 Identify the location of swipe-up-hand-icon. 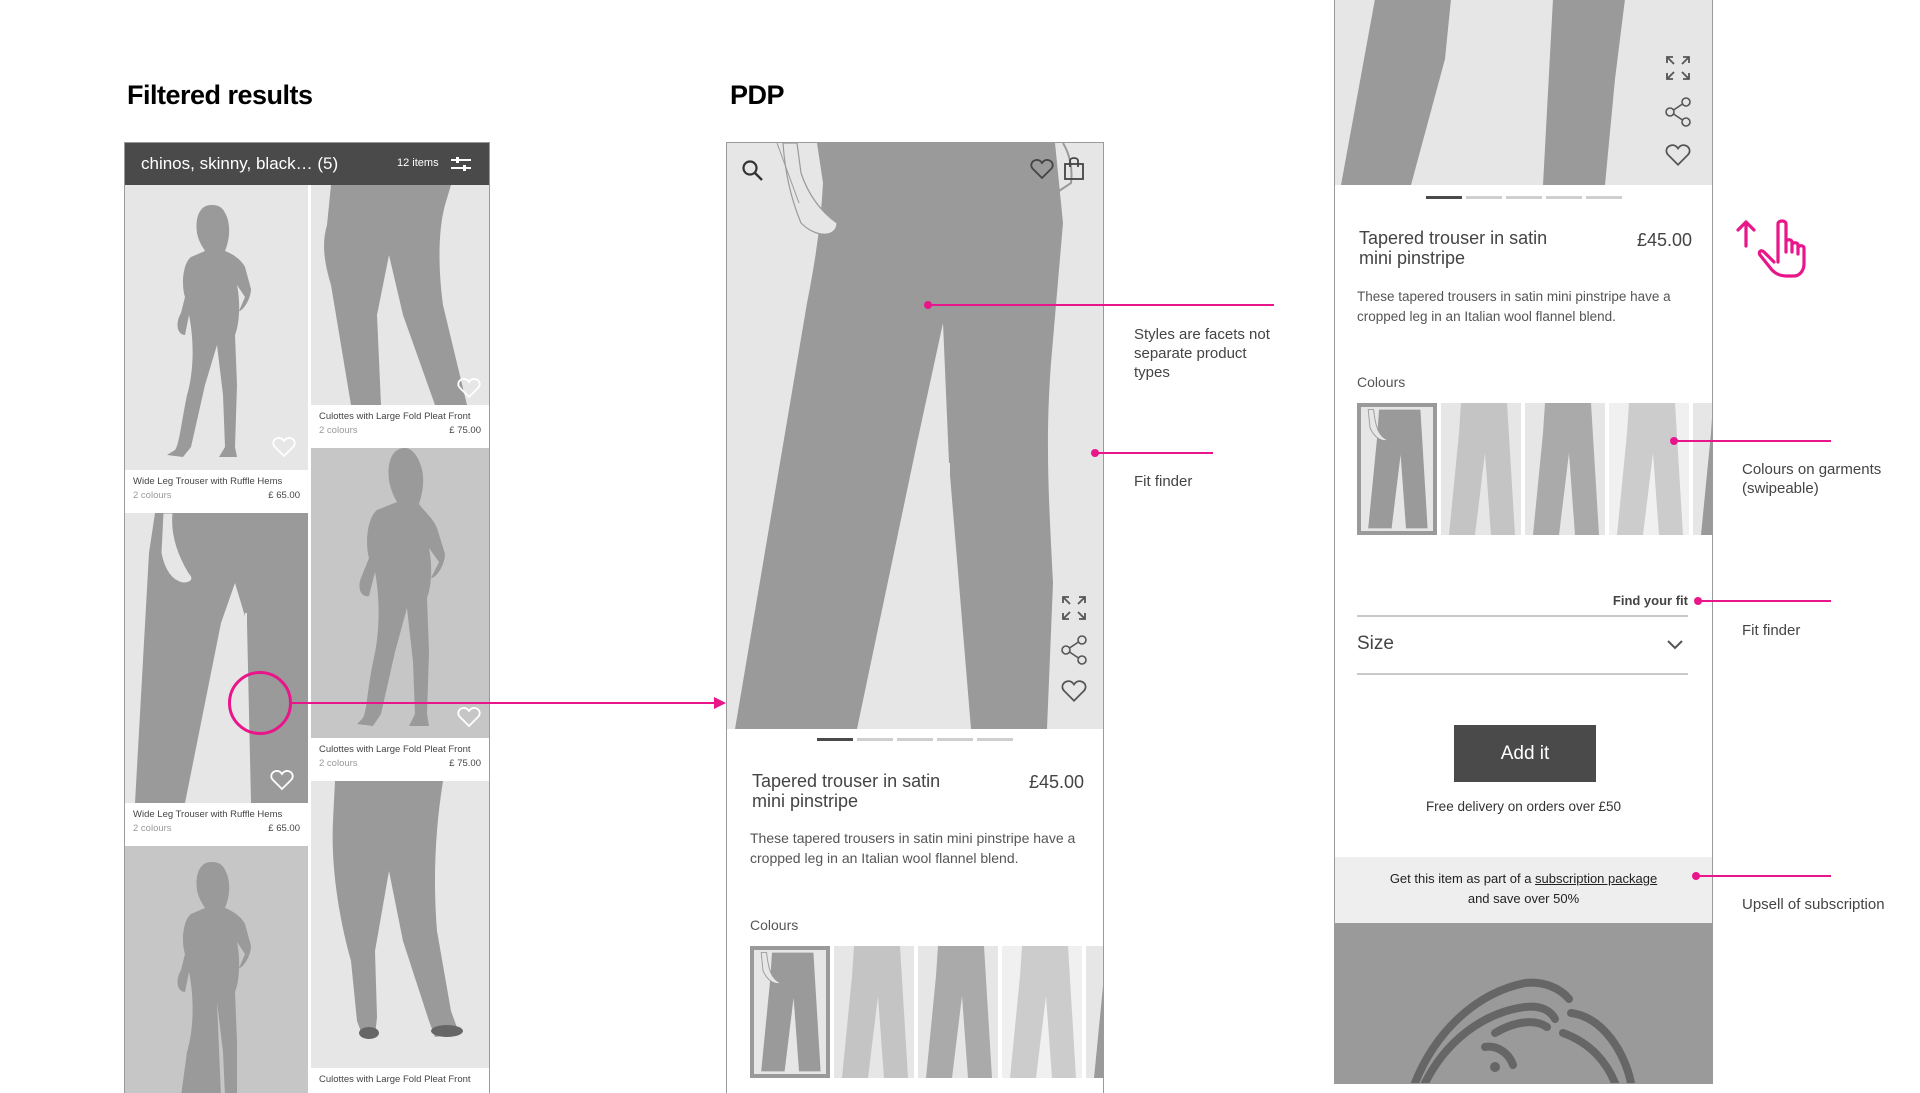
(1771, 248).